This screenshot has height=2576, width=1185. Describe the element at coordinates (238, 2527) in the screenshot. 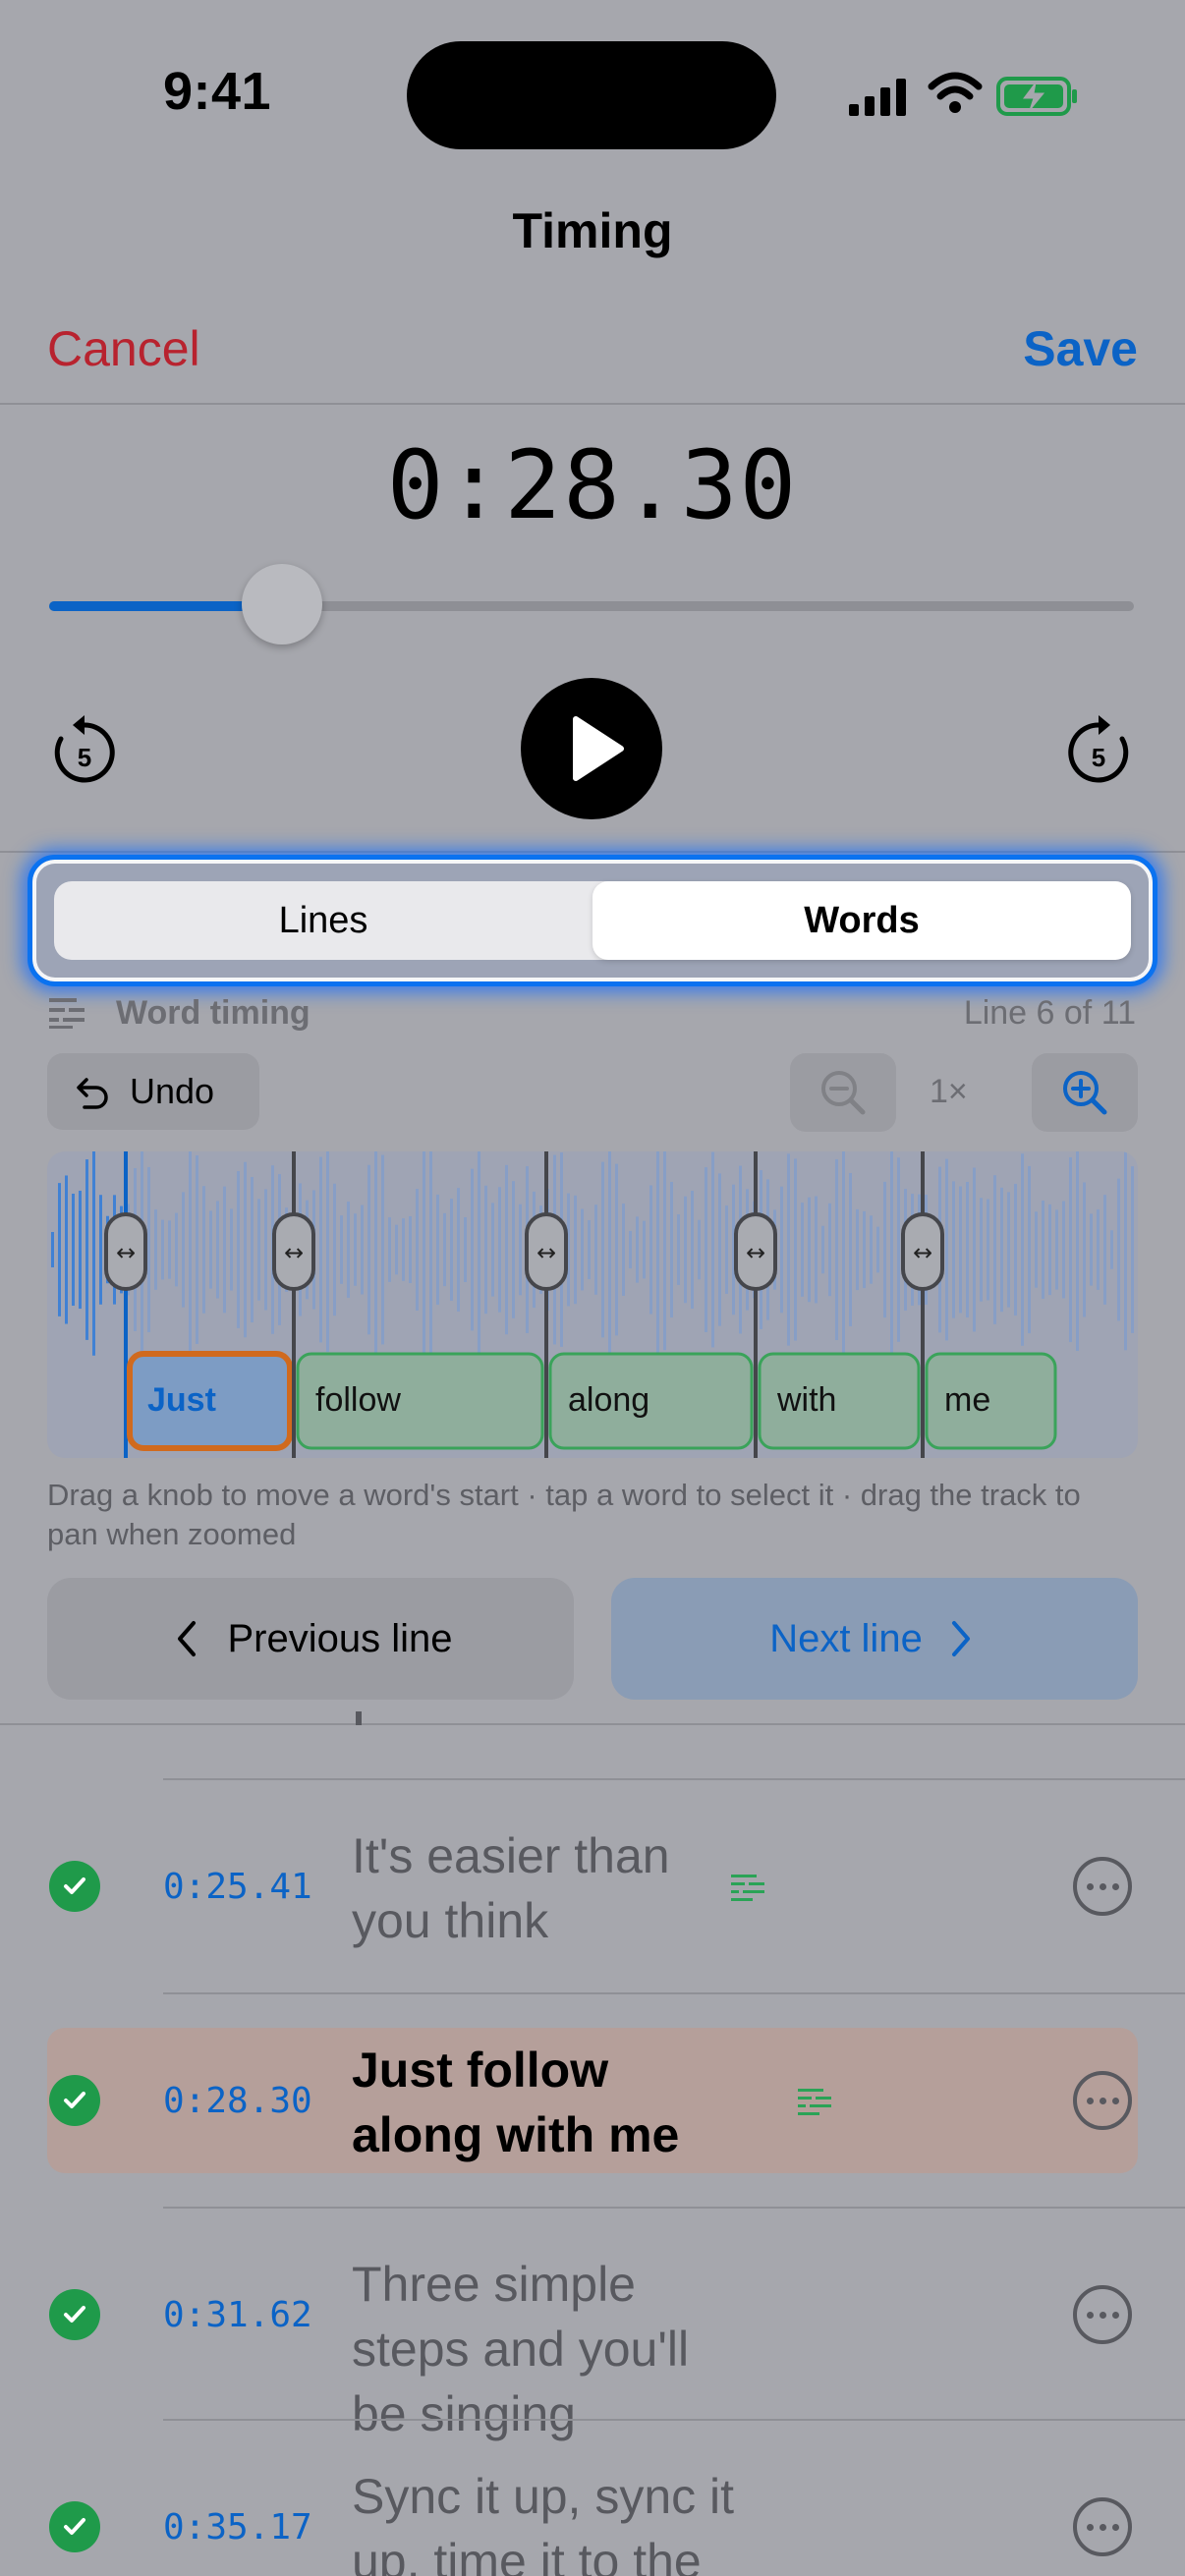

I see `line-timestamp: 0:35.17` at that location.